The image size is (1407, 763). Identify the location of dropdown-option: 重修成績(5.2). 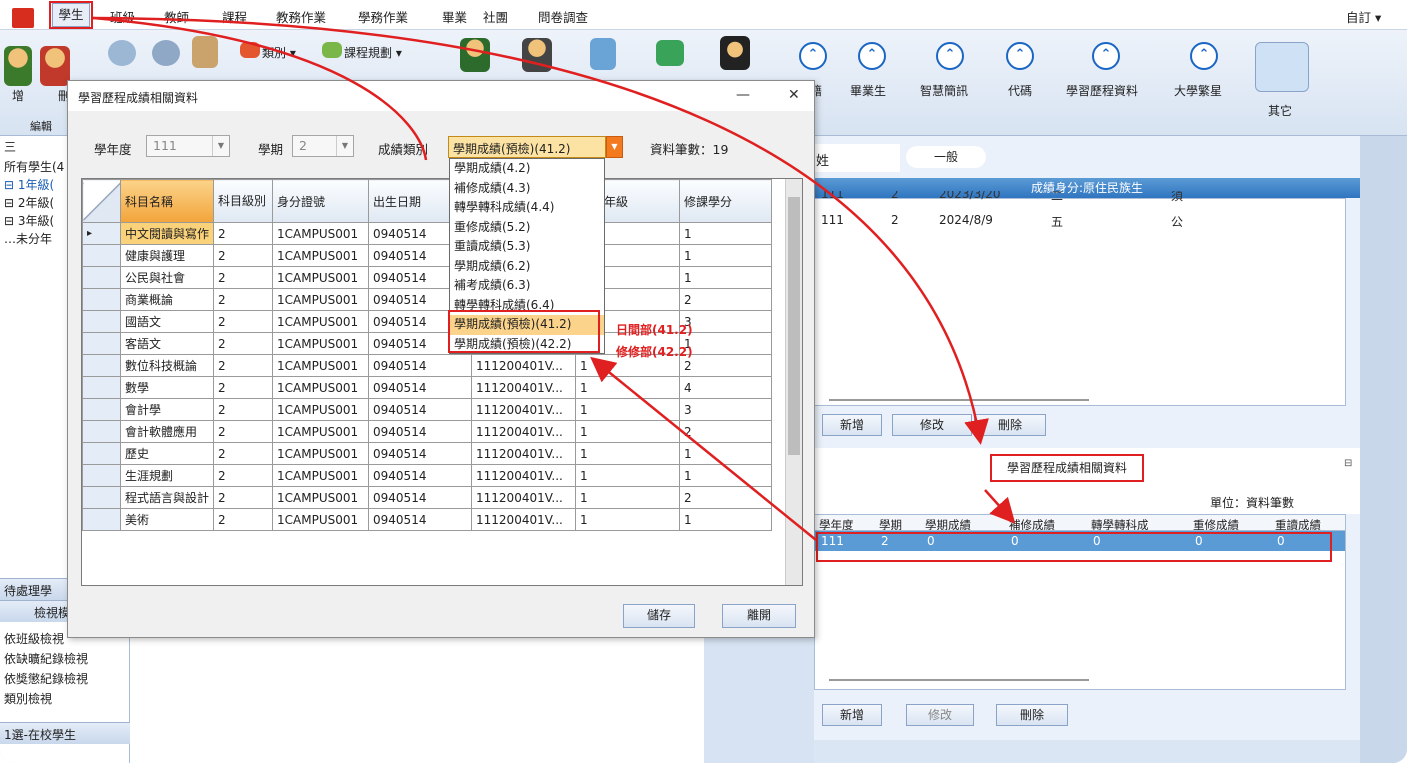
(527, 228).